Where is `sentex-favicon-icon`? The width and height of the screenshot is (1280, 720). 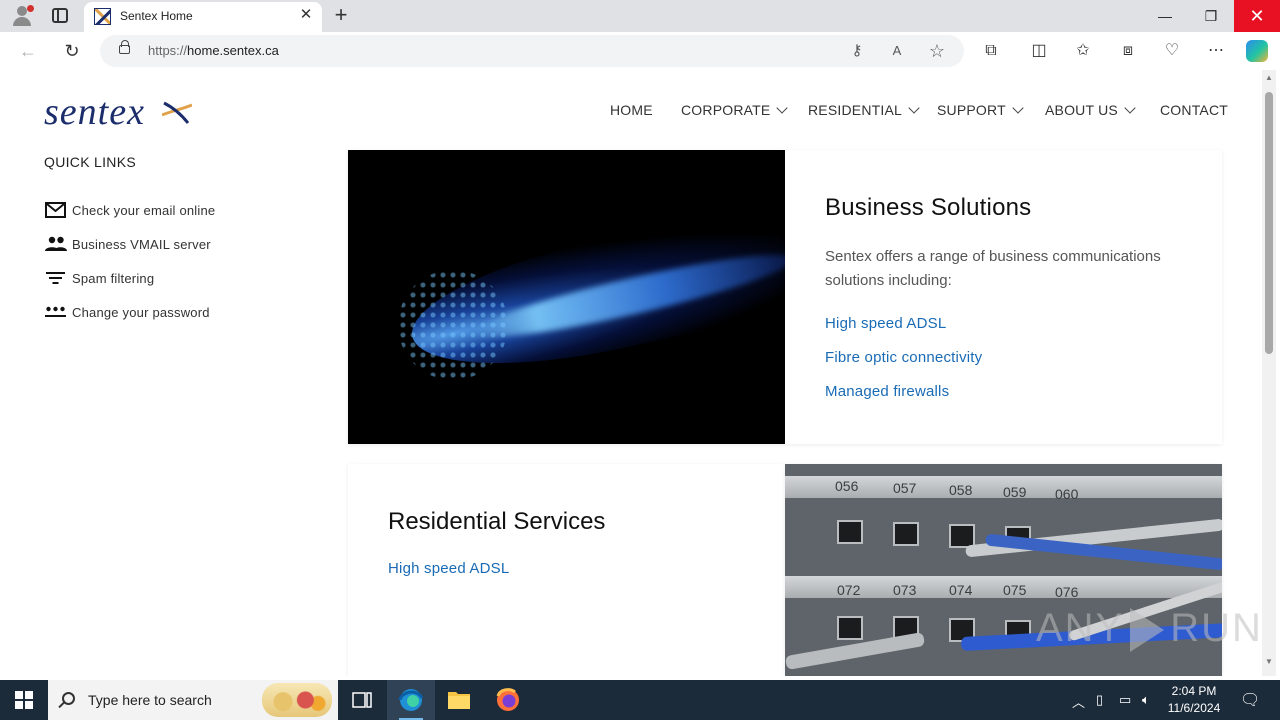
sentex-favicon-icon is located at coordinates (102, 16).